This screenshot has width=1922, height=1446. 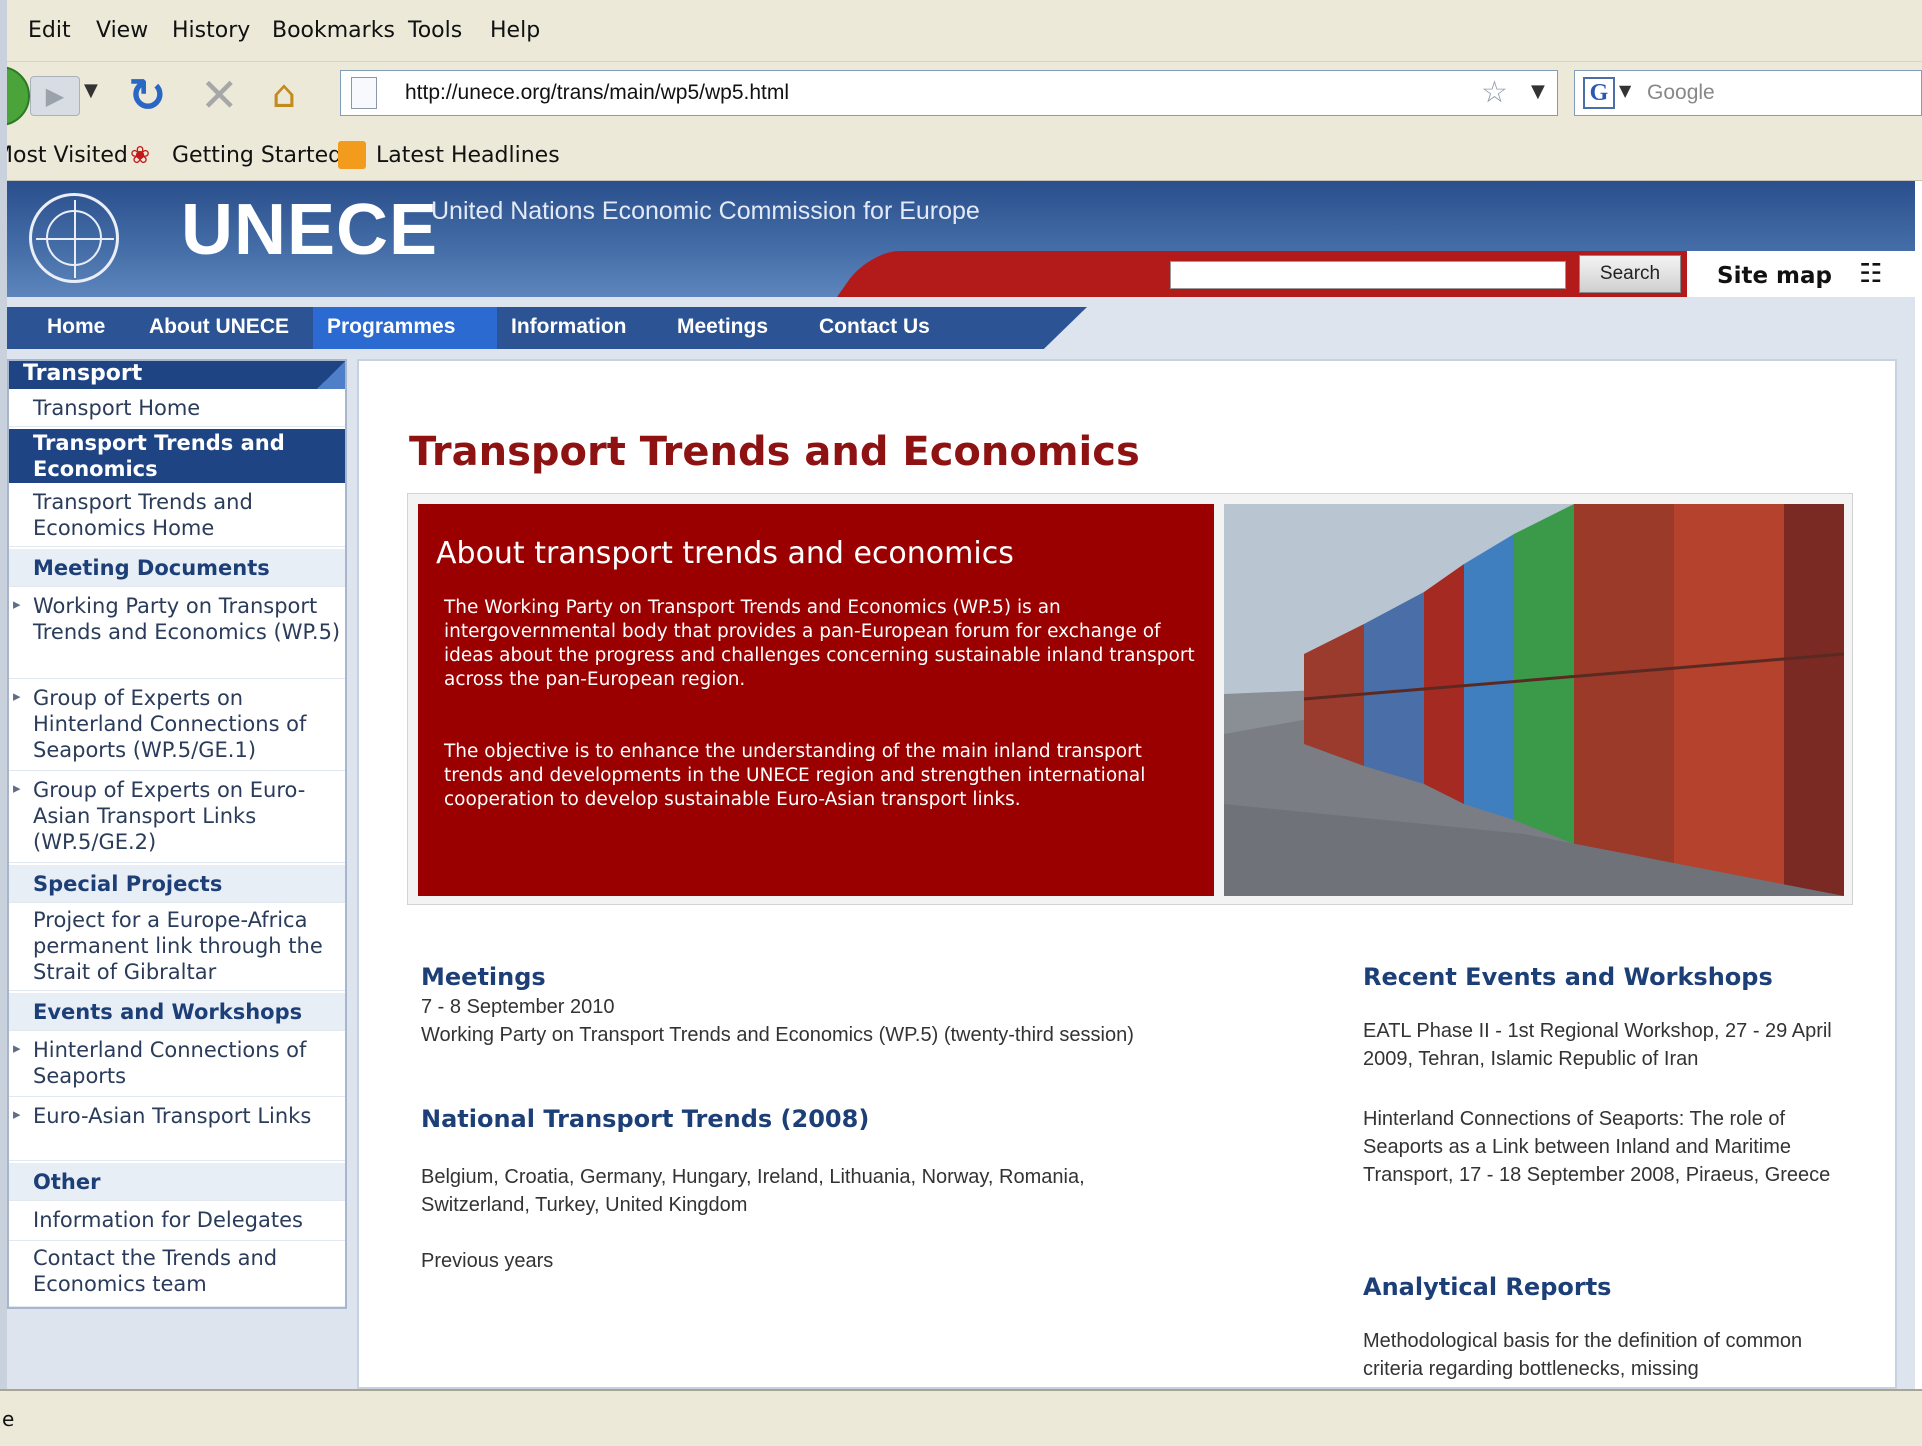 I want to click on firefox-icon: ❀, so click(x=140, y=155).